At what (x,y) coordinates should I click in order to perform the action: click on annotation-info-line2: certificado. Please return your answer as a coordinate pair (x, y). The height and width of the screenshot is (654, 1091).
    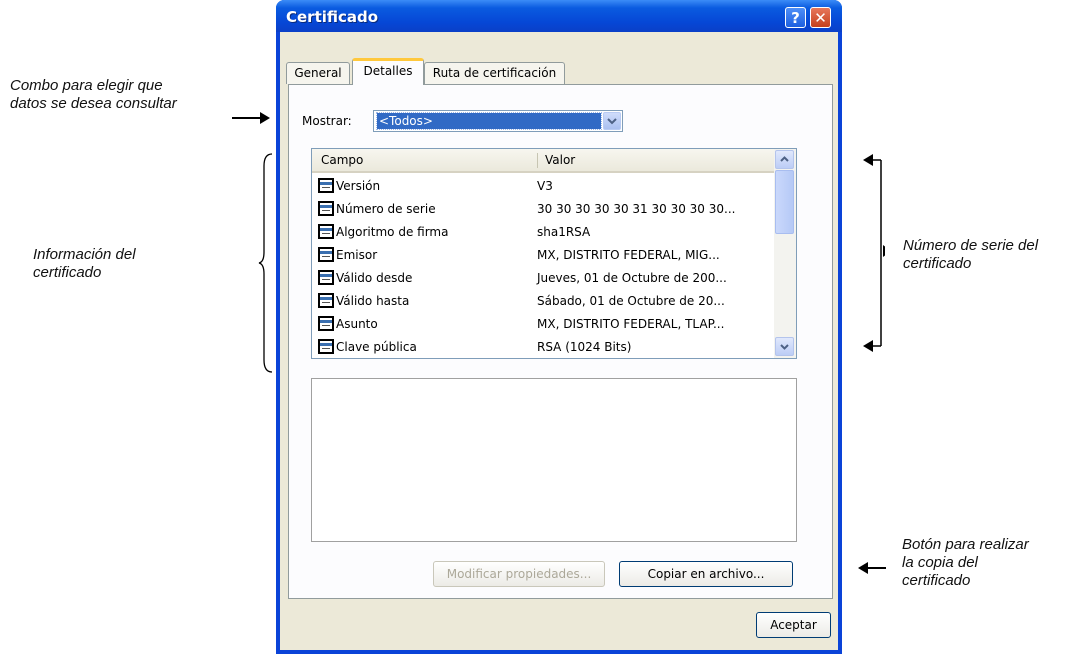
    Looking at the image, I should click on (67, 272).